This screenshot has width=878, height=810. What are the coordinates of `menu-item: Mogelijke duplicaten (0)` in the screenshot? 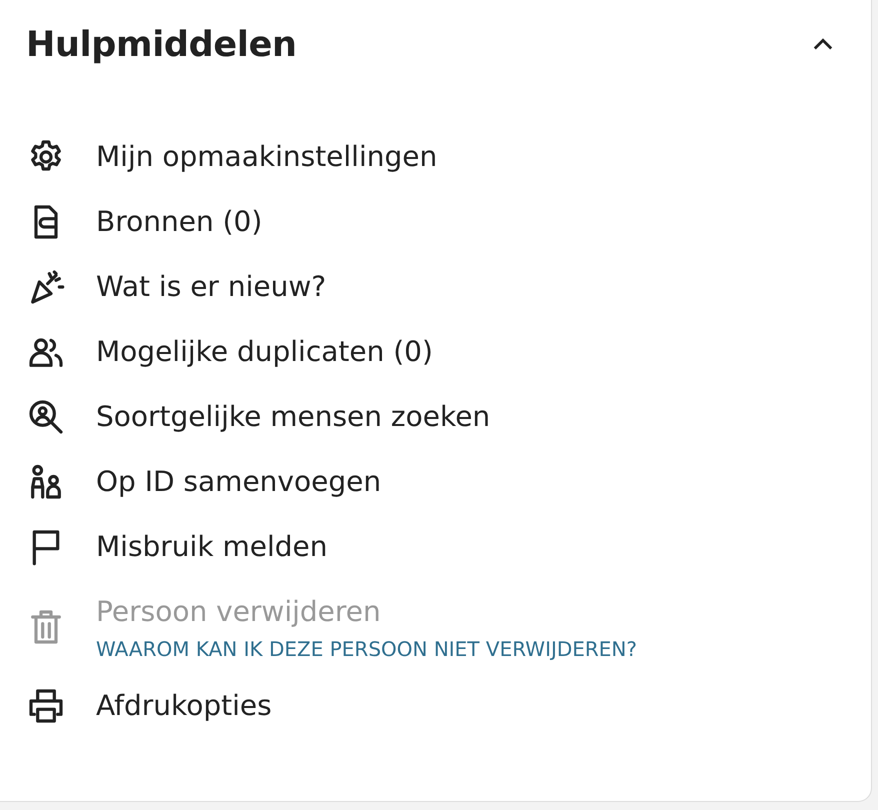 It's located at (264, 352).